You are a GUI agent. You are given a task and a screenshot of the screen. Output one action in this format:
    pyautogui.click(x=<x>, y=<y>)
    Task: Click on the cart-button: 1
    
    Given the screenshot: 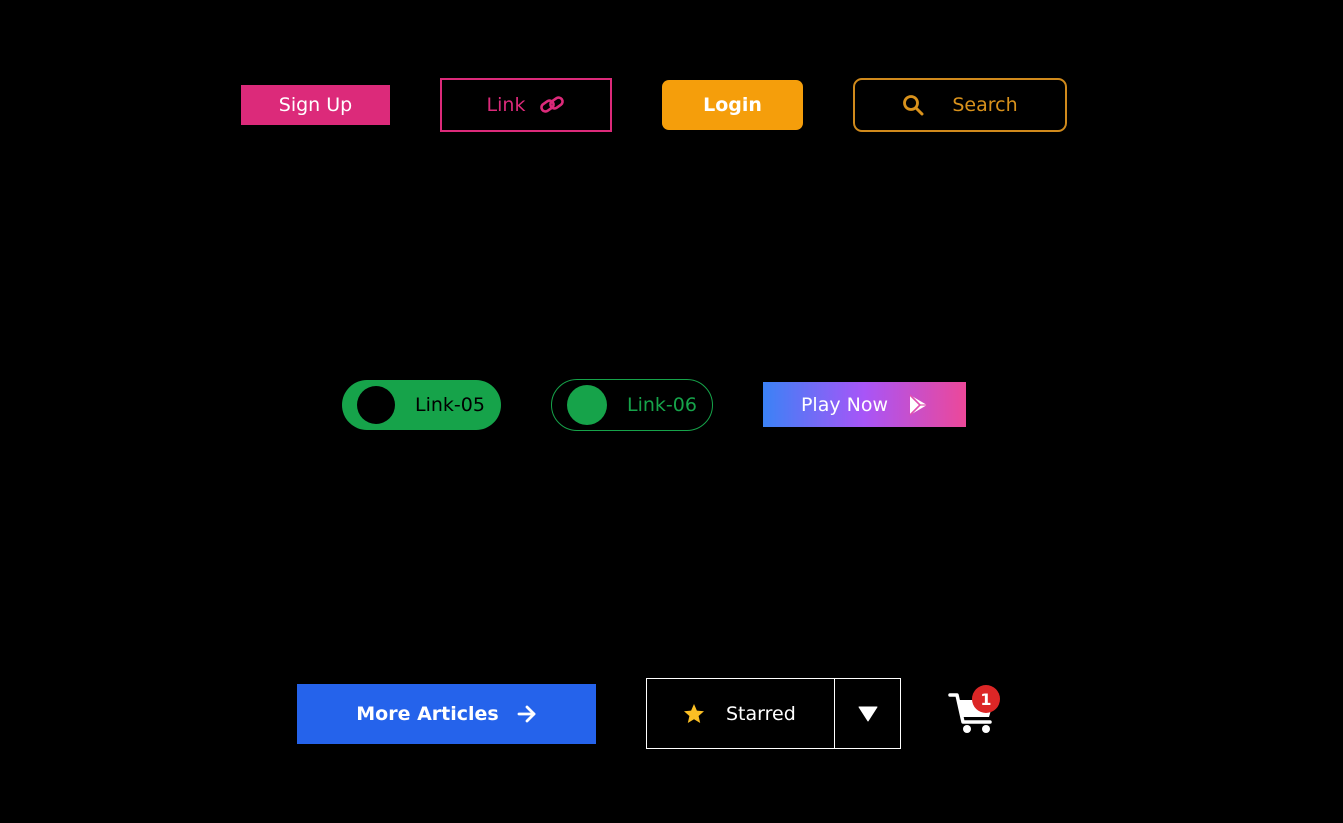 What is the action you would take?
    pyautogui.click(x=975, y=711)
    